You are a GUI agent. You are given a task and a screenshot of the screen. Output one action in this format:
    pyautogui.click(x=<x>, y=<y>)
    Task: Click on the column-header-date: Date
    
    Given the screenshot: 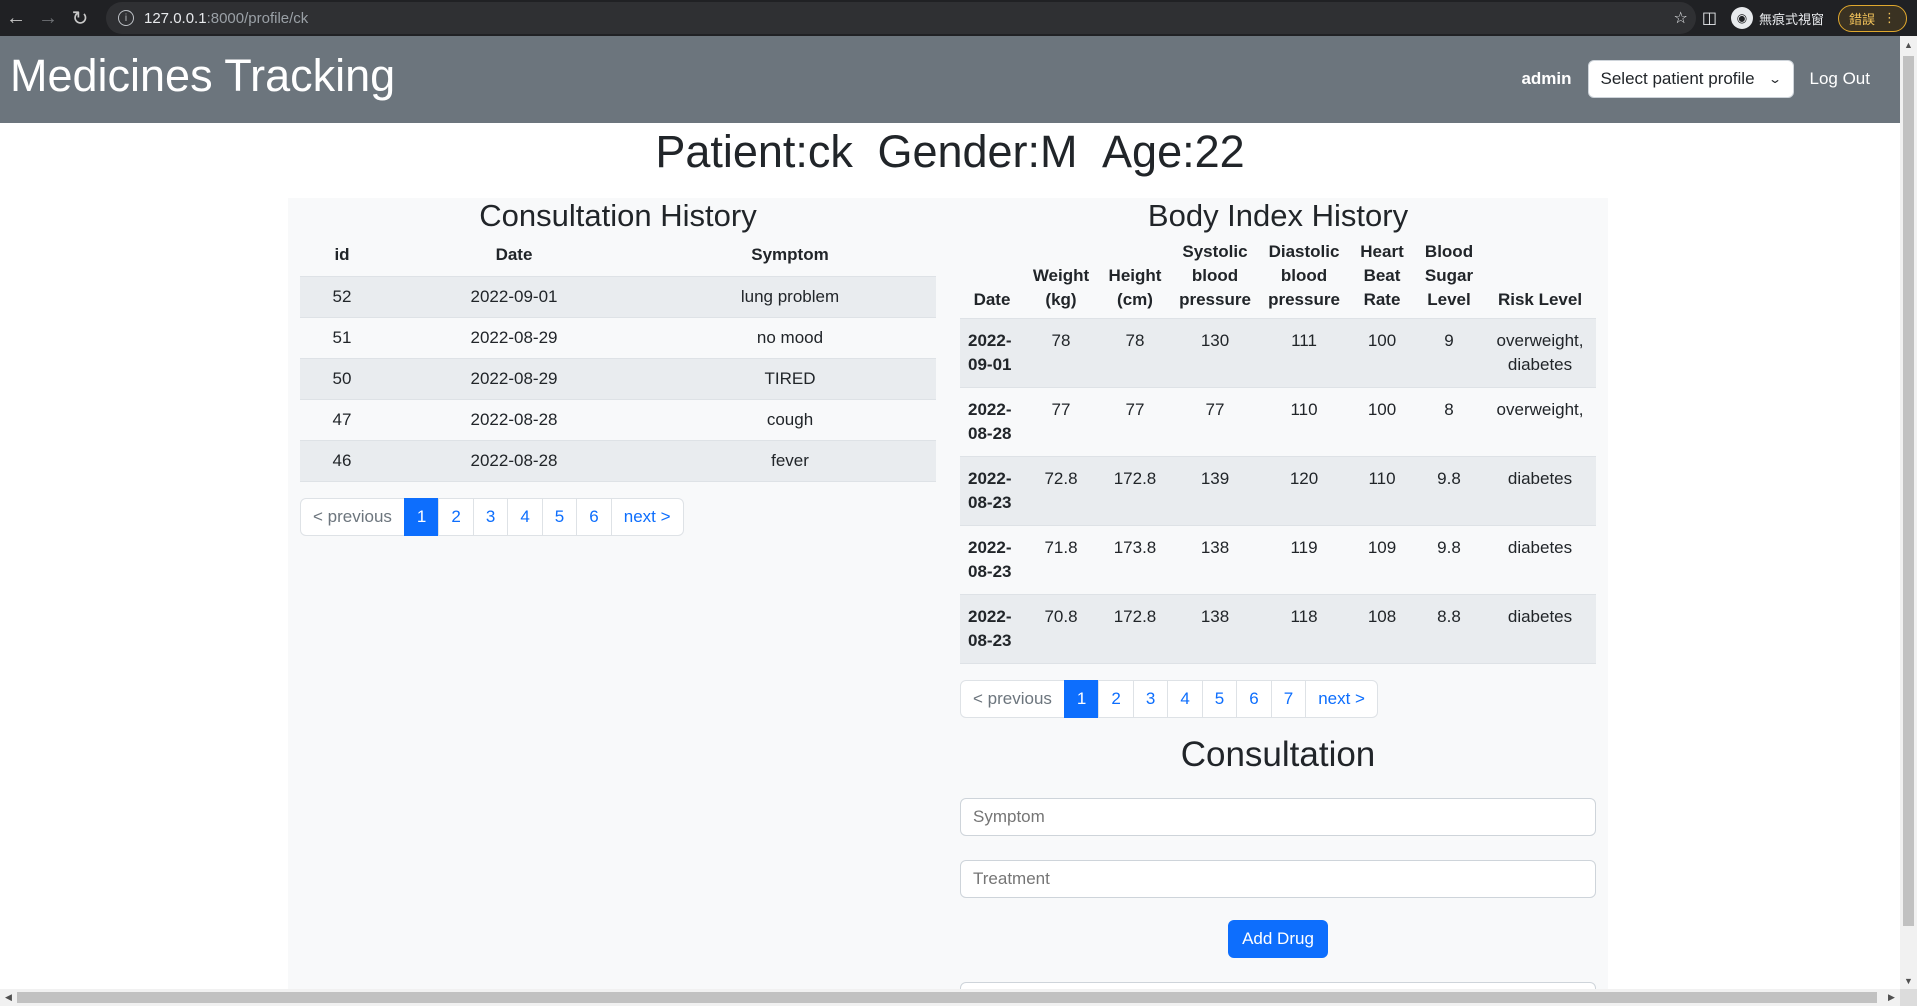 What is the action you would take?
    pyautogui.click(x=992, y=299)
    